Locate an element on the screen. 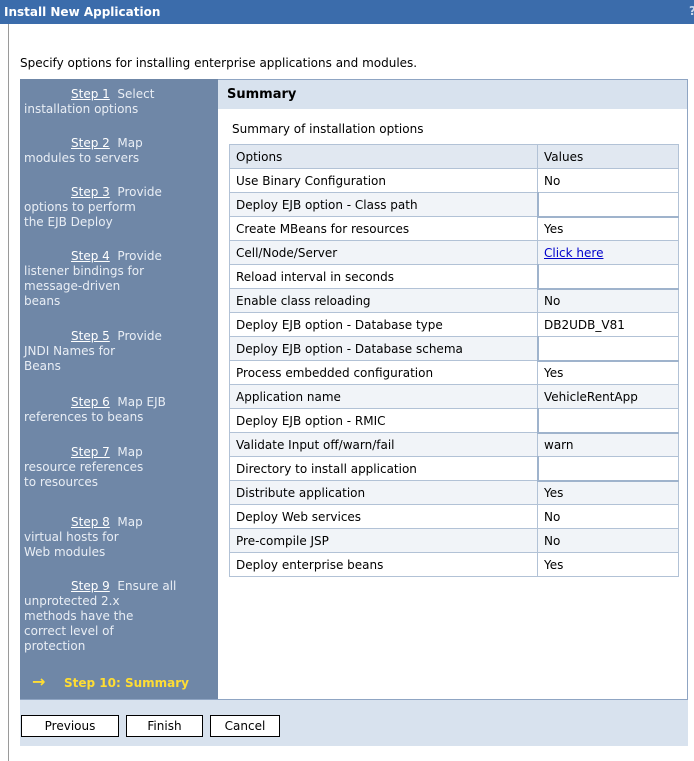 This screenshot has height=761, width=694. previous-button: Previous is located at coordinates (70, 726).